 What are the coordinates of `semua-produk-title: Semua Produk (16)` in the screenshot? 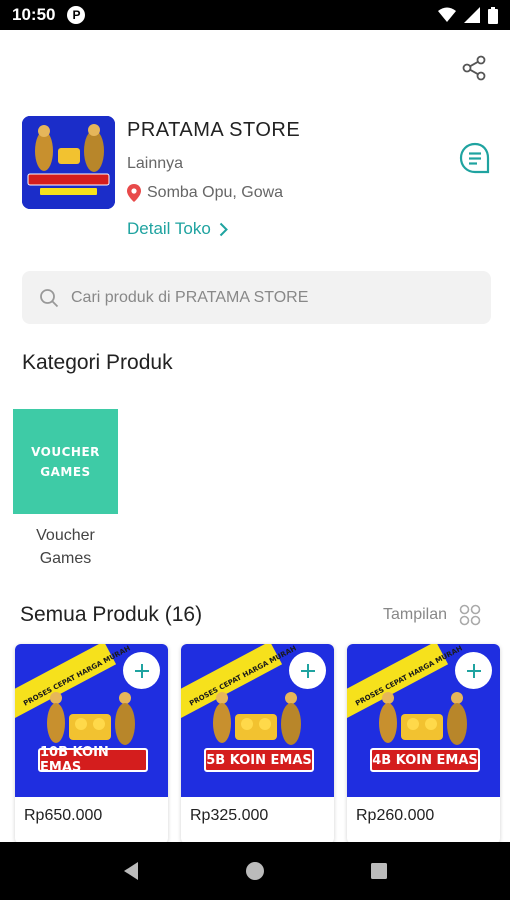 It's located at (111, 614).